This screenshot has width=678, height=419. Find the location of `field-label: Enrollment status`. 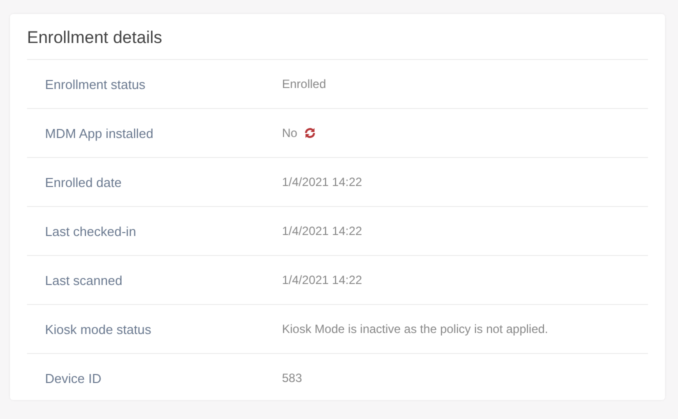

field-label: Enrollment status is located at coordinates (95, 84).